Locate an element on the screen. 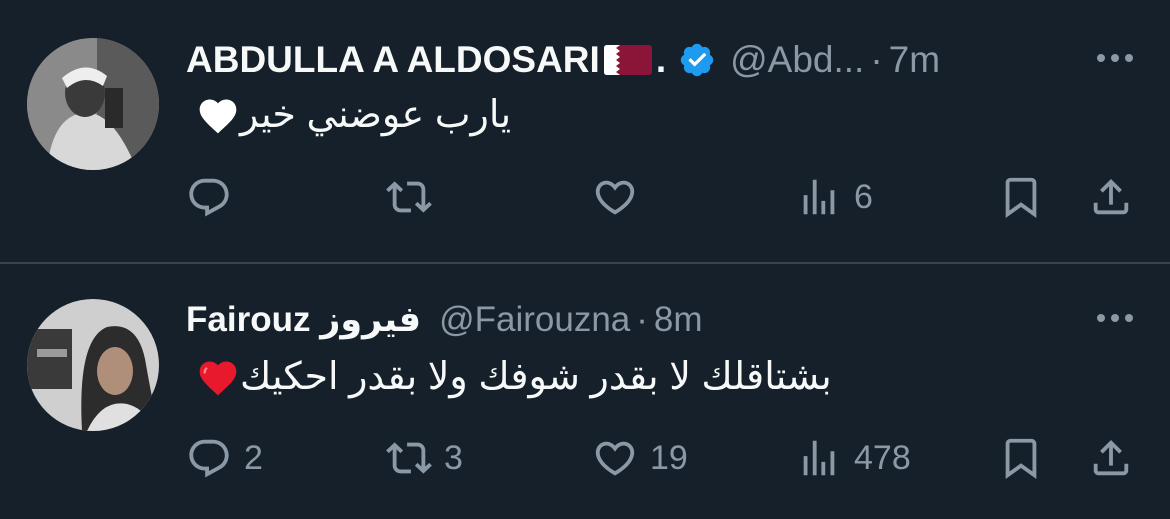 This screenshot has width=1170, height=519. reply-button: 2 is located at coordinates (224, 458).